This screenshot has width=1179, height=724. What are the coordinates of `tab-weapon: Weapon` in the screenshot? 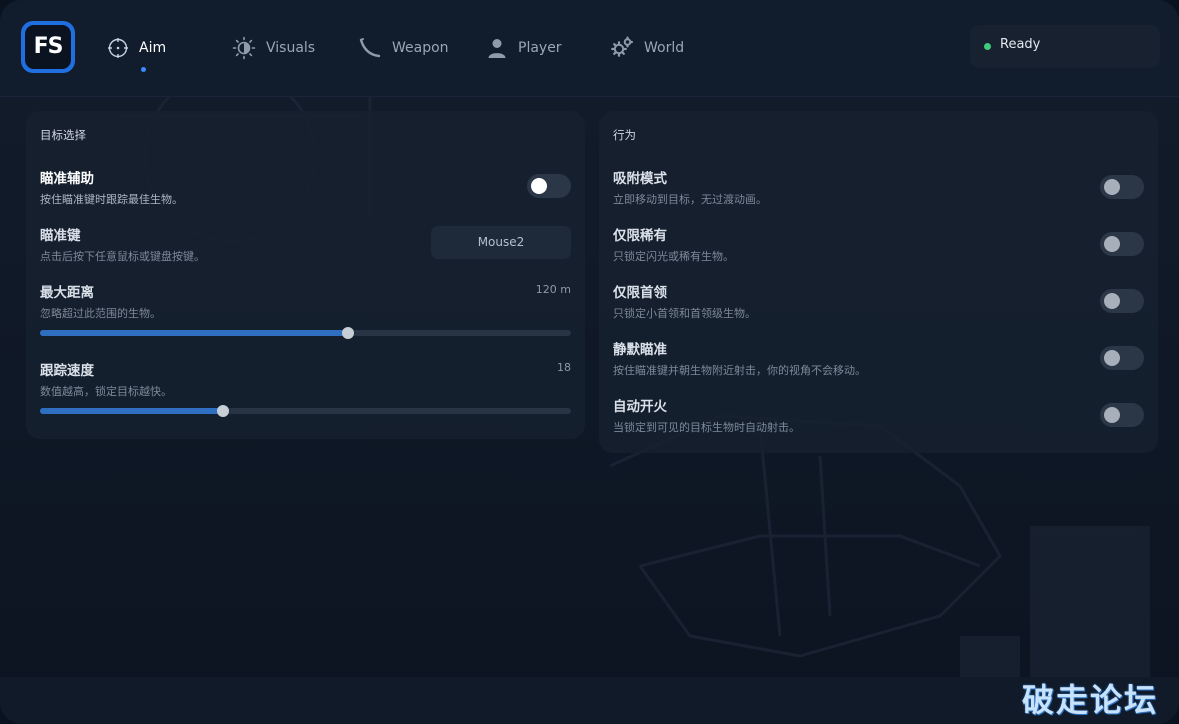 It's located at (403, 48).